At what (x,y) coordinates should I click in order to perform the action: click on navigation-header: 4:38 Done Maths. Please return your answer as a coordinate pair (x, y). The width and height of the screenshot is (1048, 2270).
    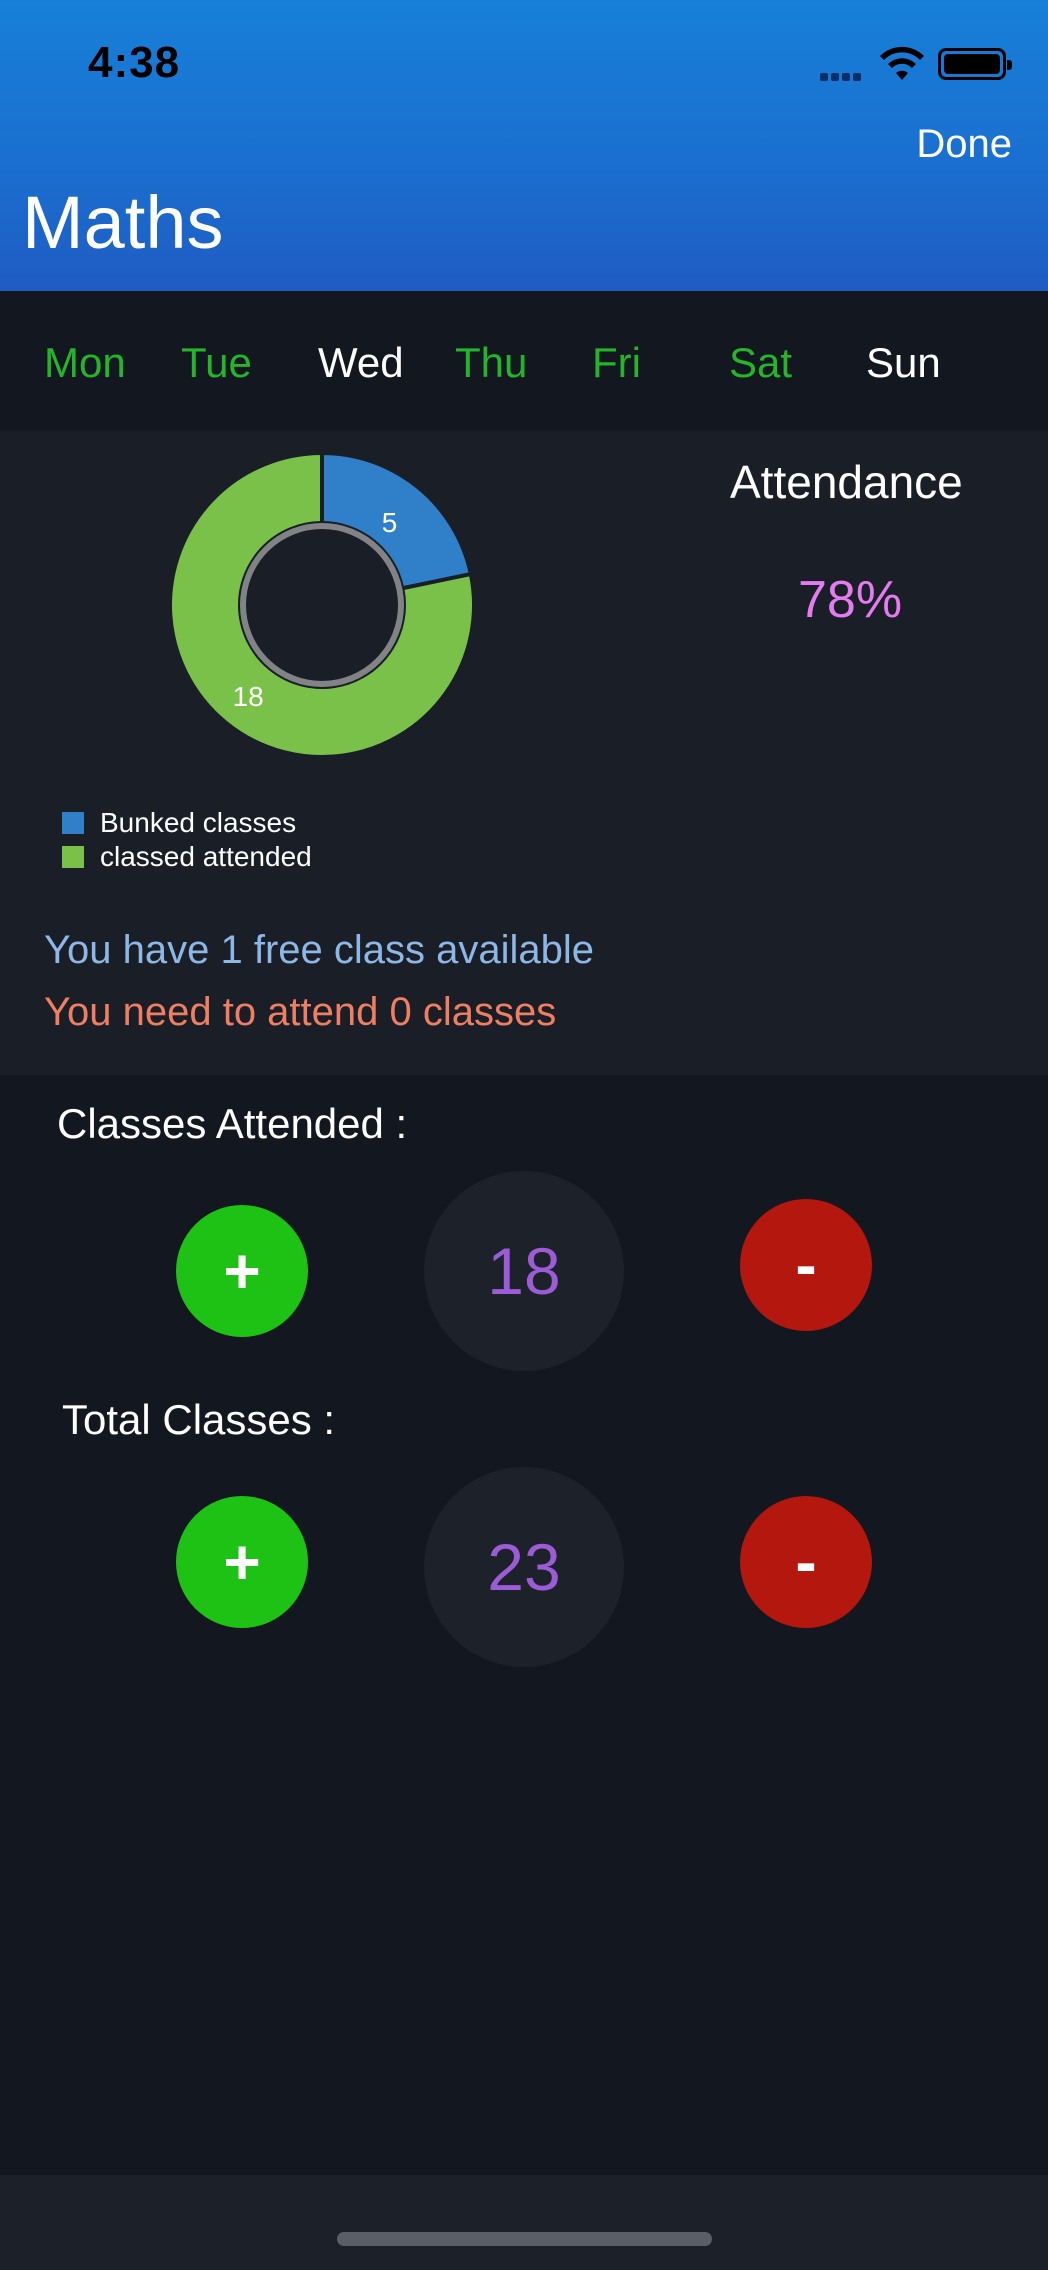
    Looking at the image, I should click on (524, 145).